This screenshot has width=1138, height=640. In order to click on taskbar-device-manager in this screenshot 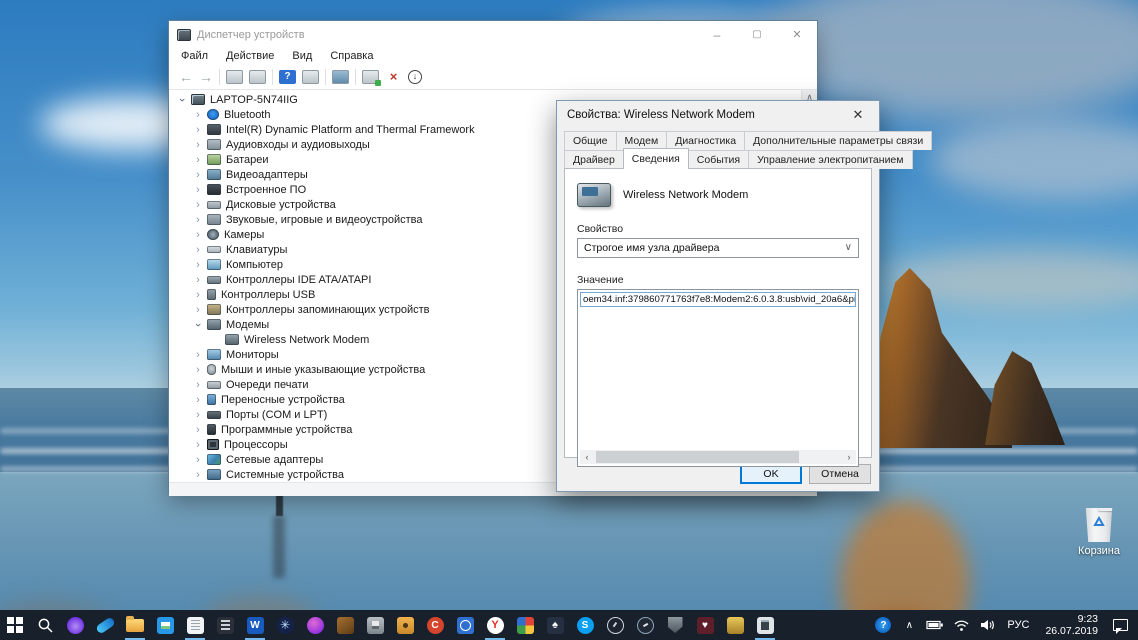, I will do `click(765, 625)`.